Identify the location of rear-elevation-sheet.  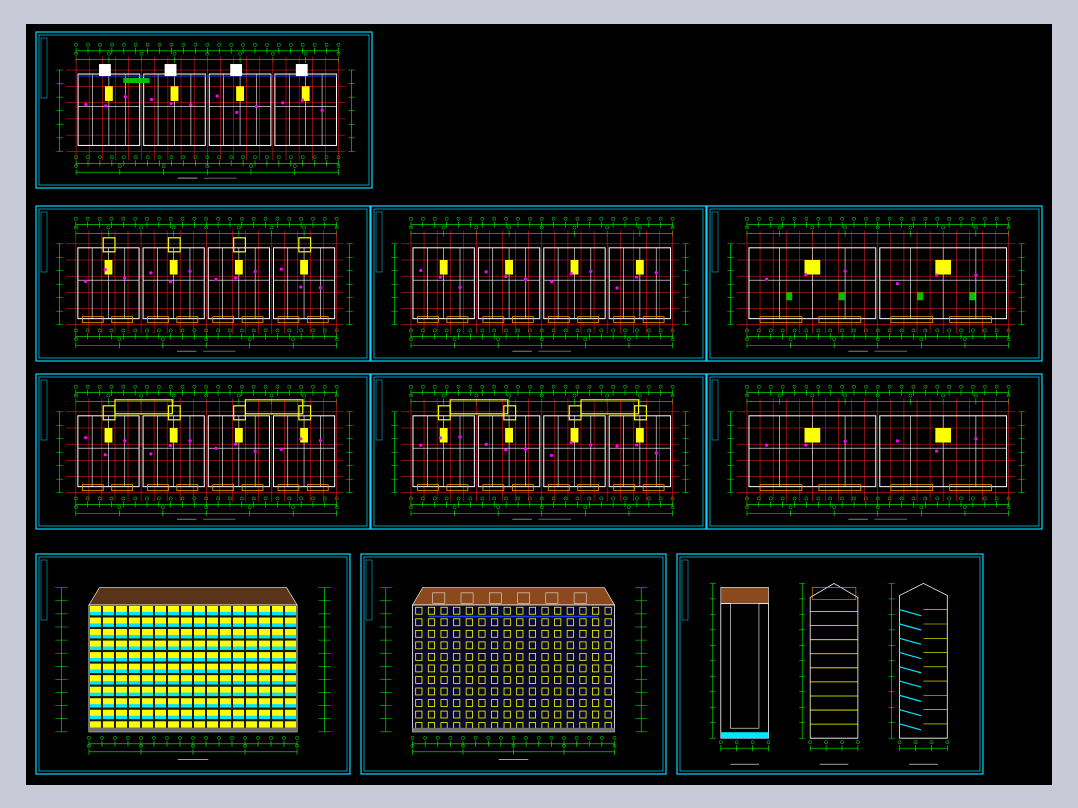
(513, 664).